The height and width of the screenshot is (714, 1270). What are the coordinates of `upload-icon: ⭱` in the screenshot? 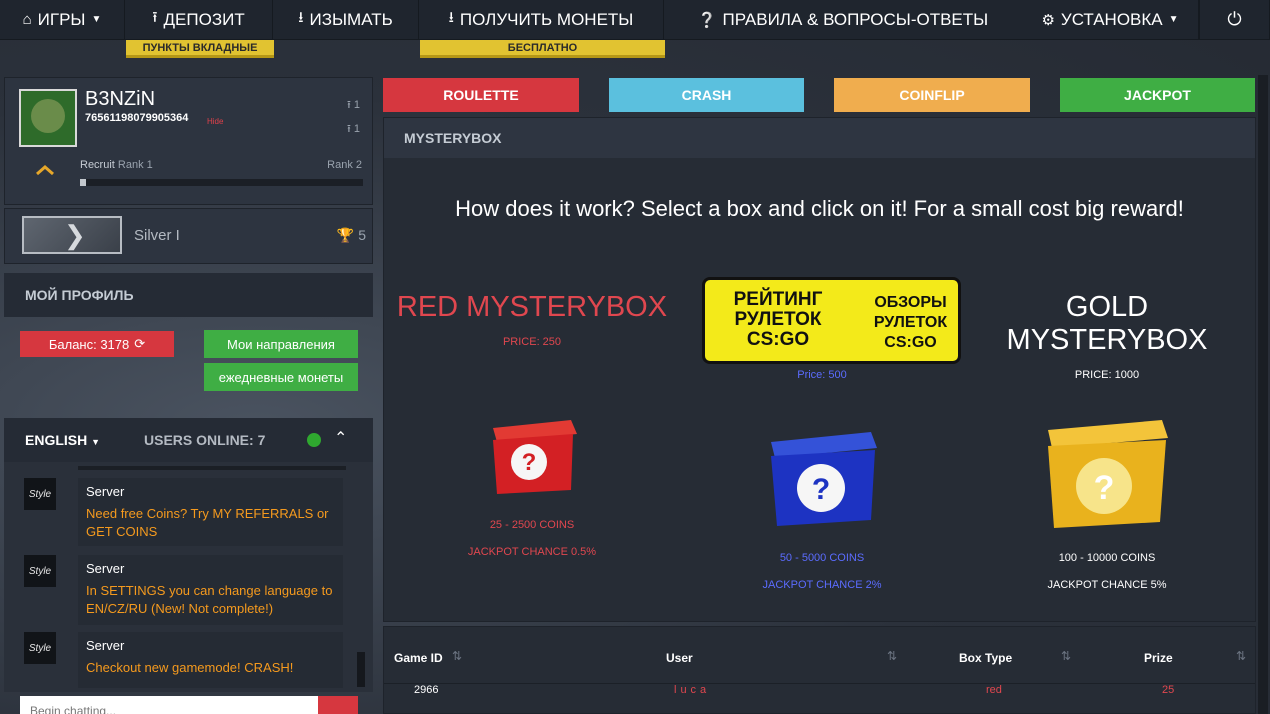 It's located at (348, 129).